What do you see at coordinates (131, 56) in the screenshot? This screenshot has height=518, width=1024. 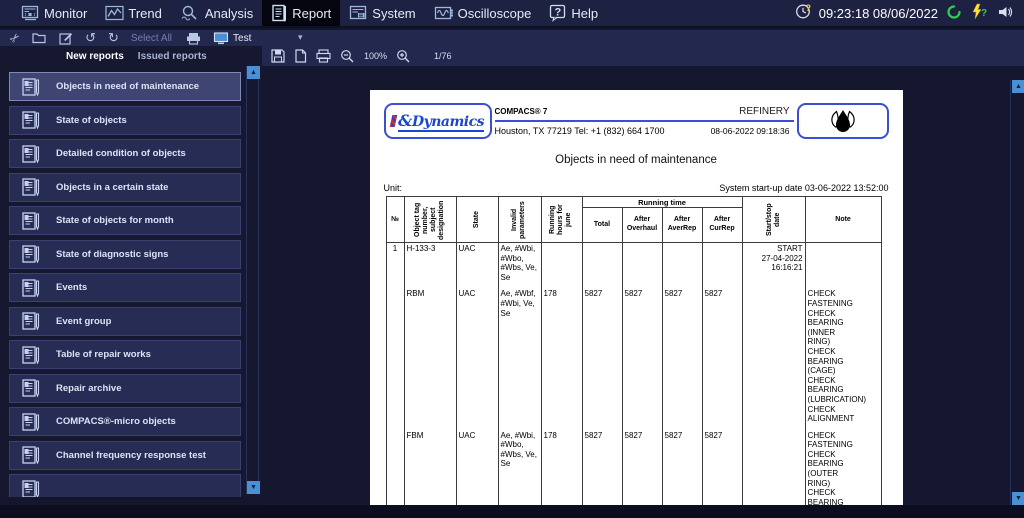 I see `sidebar-tabs: New reports Issued reports` at bounding box center [131, 56].